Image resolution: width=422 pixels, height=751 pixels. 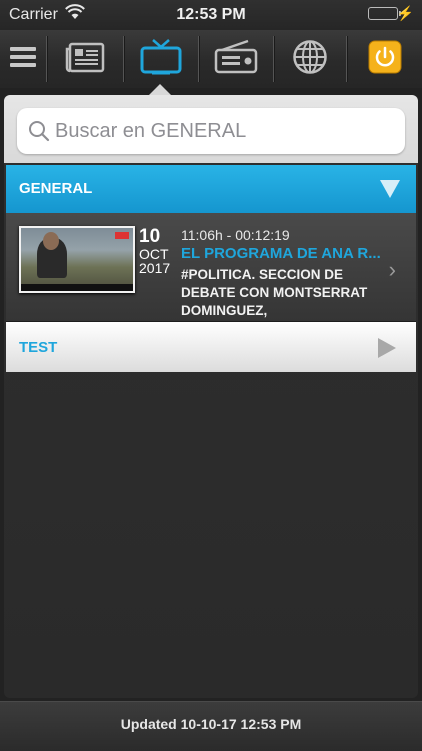 I want to click on status-time: 12:53 PM, so click(x=211, y=14).